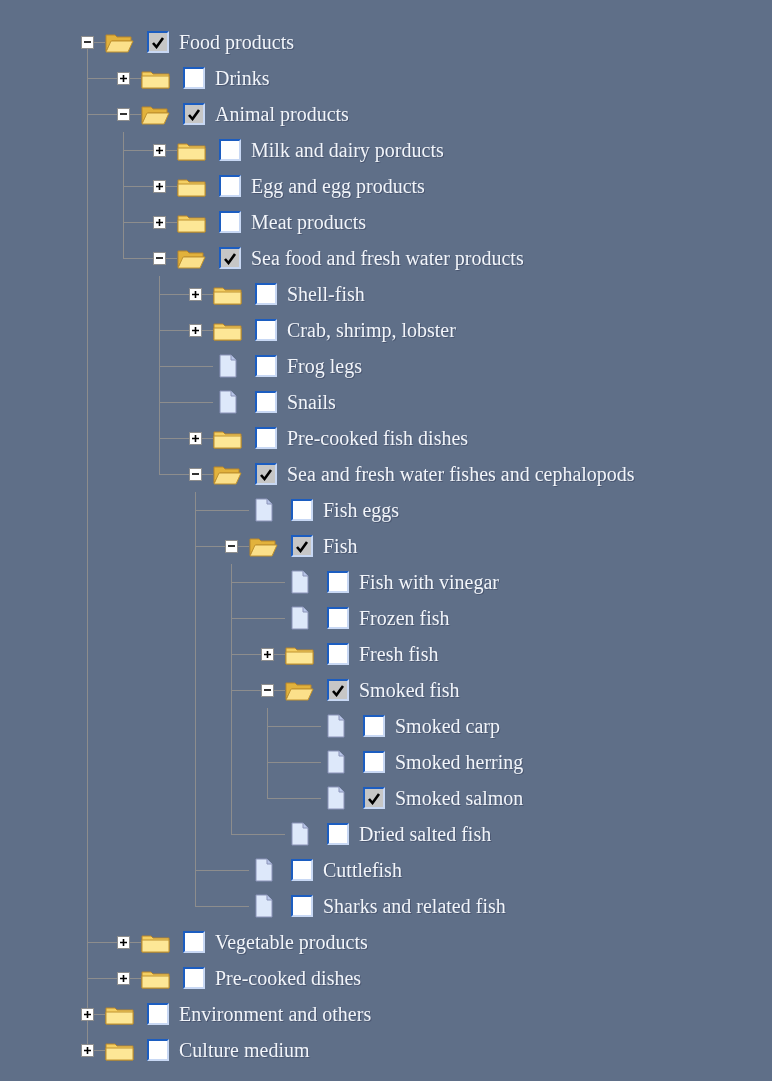 The image size is (772, 1081). Describe the element at coordinates (244, 1050) in the screenshot. I see `tree-item-label: Culture medium` at that location.